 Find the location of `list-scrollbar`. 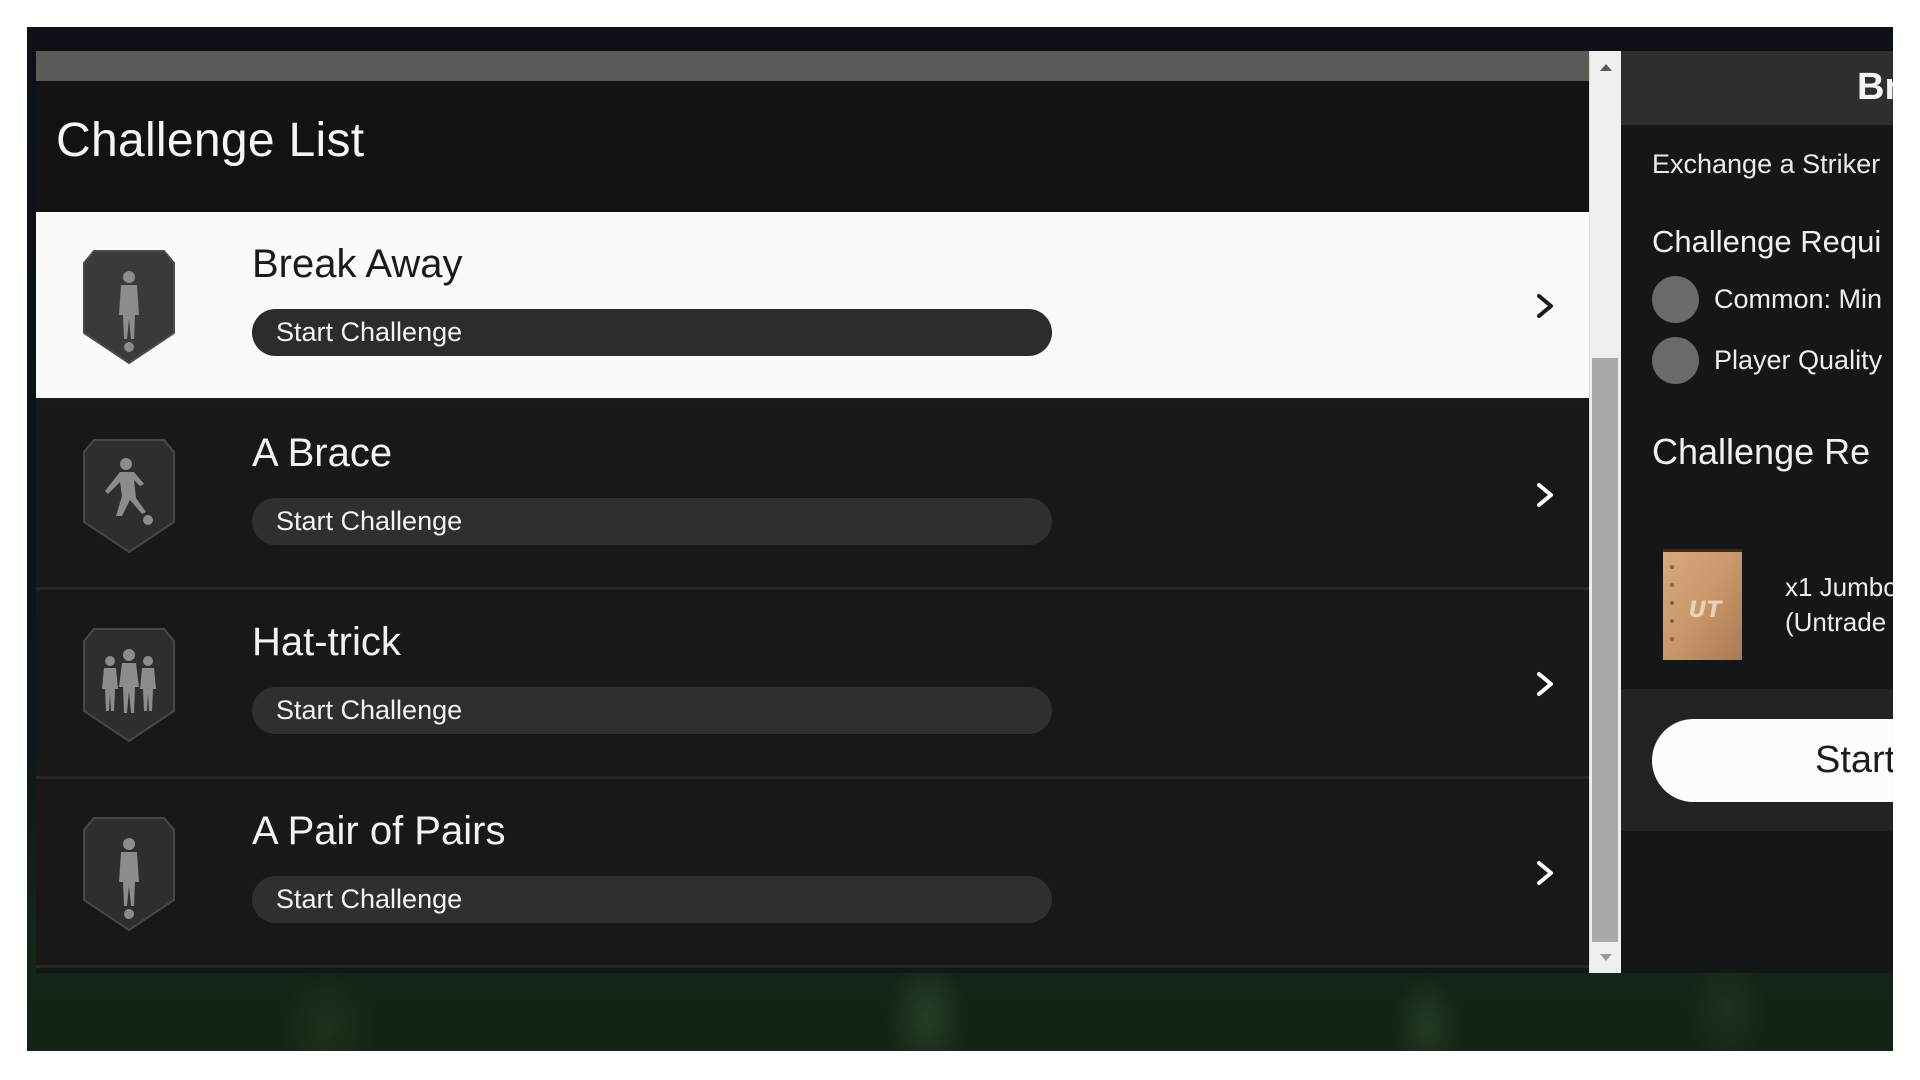

list-scrollbar is located at coordinates (1605, 512).